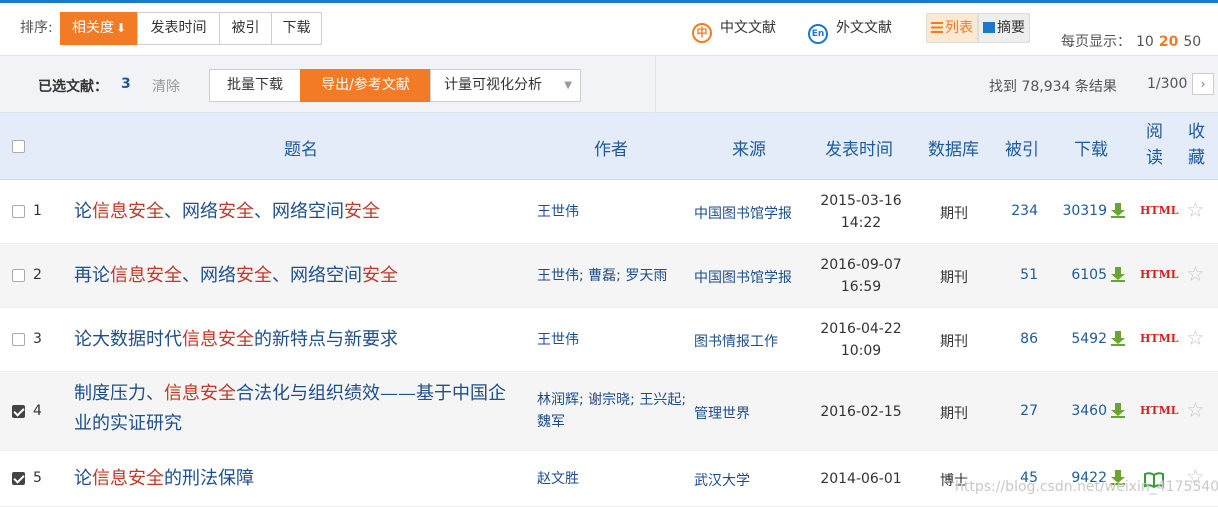 The height and width of the screenshot is (507, 1218). Describe the element at coordinates (937, 27) in the screenshot. I see `list-icon` at that location.